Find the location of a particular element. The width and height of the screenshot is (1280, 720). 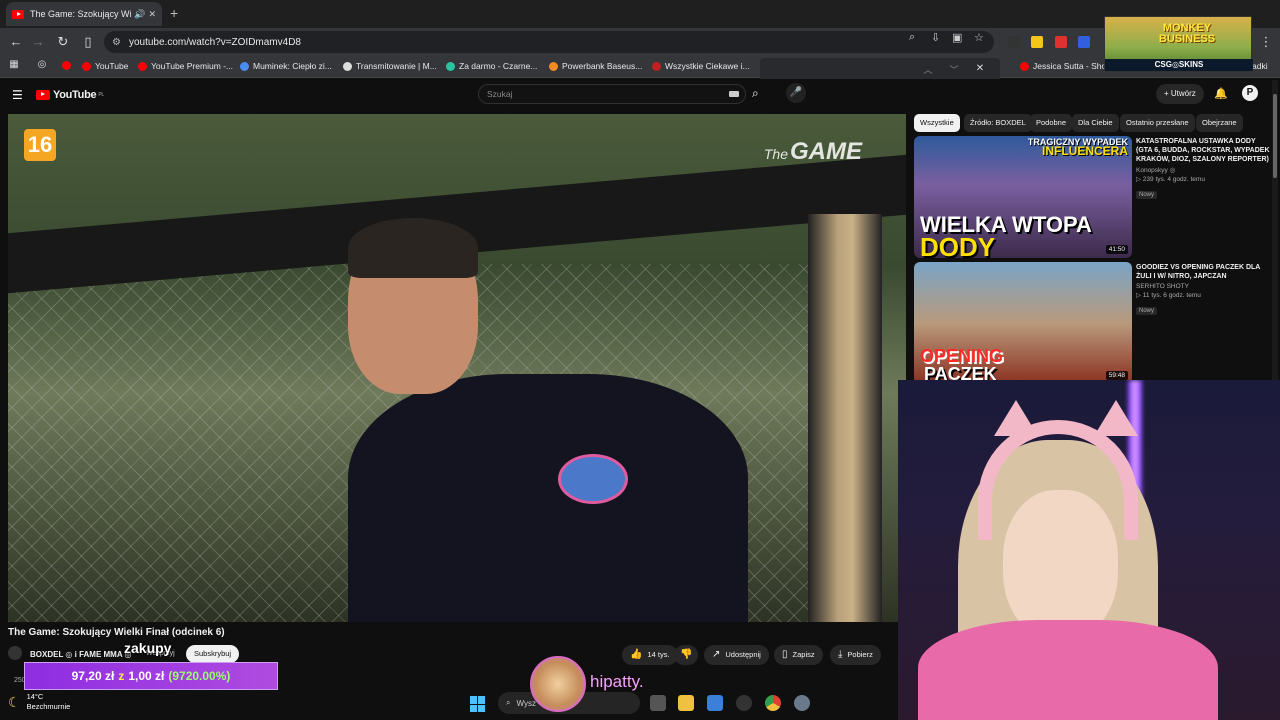

reading-mode-icon: ▯ is located at coordinates (88, 42).